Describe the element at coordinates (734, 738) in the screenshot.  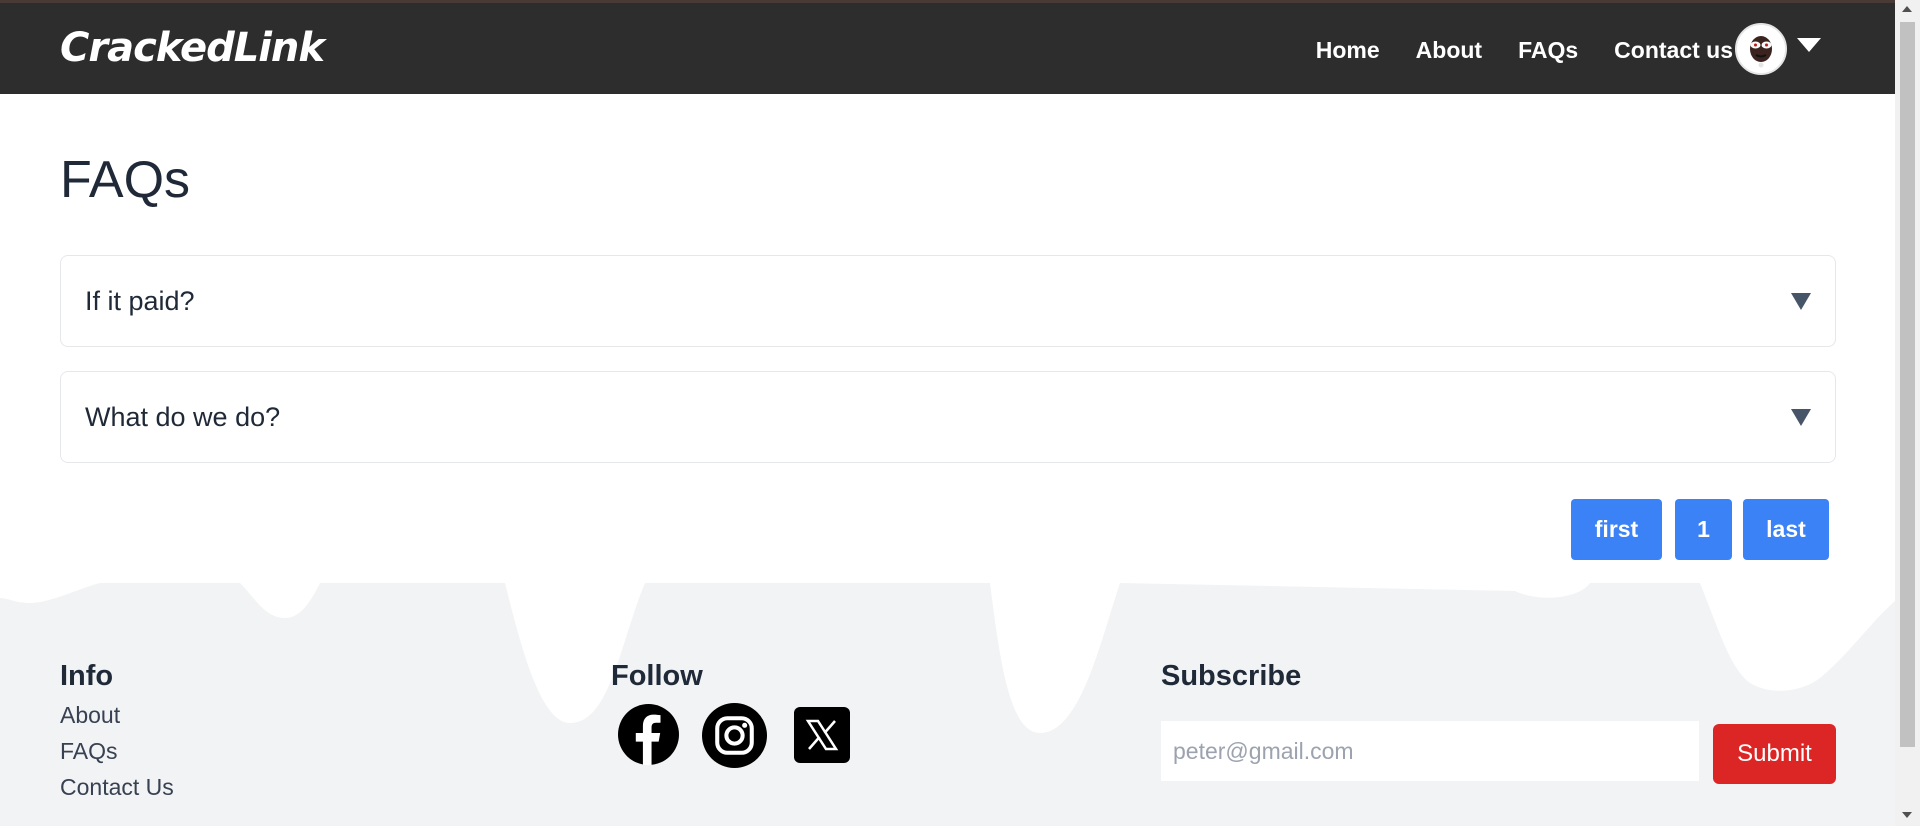
I see `instagram-icon` at that location.